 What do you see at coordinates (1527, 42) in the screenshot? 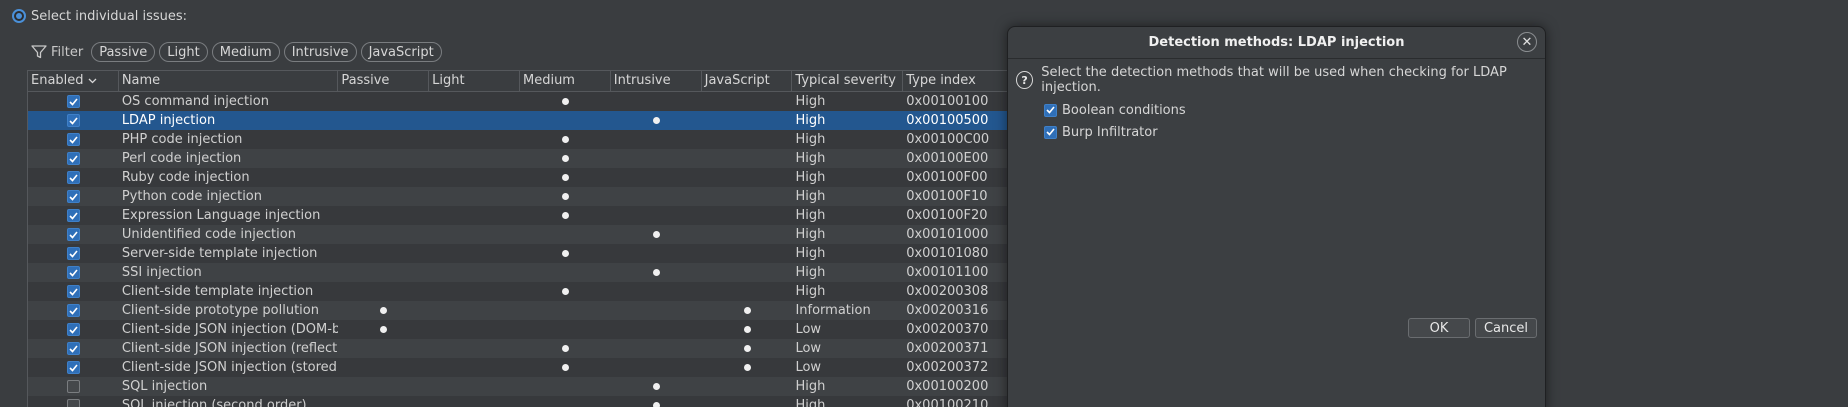
I see `close-icon: ✕` at bounding box center [1527, 42].